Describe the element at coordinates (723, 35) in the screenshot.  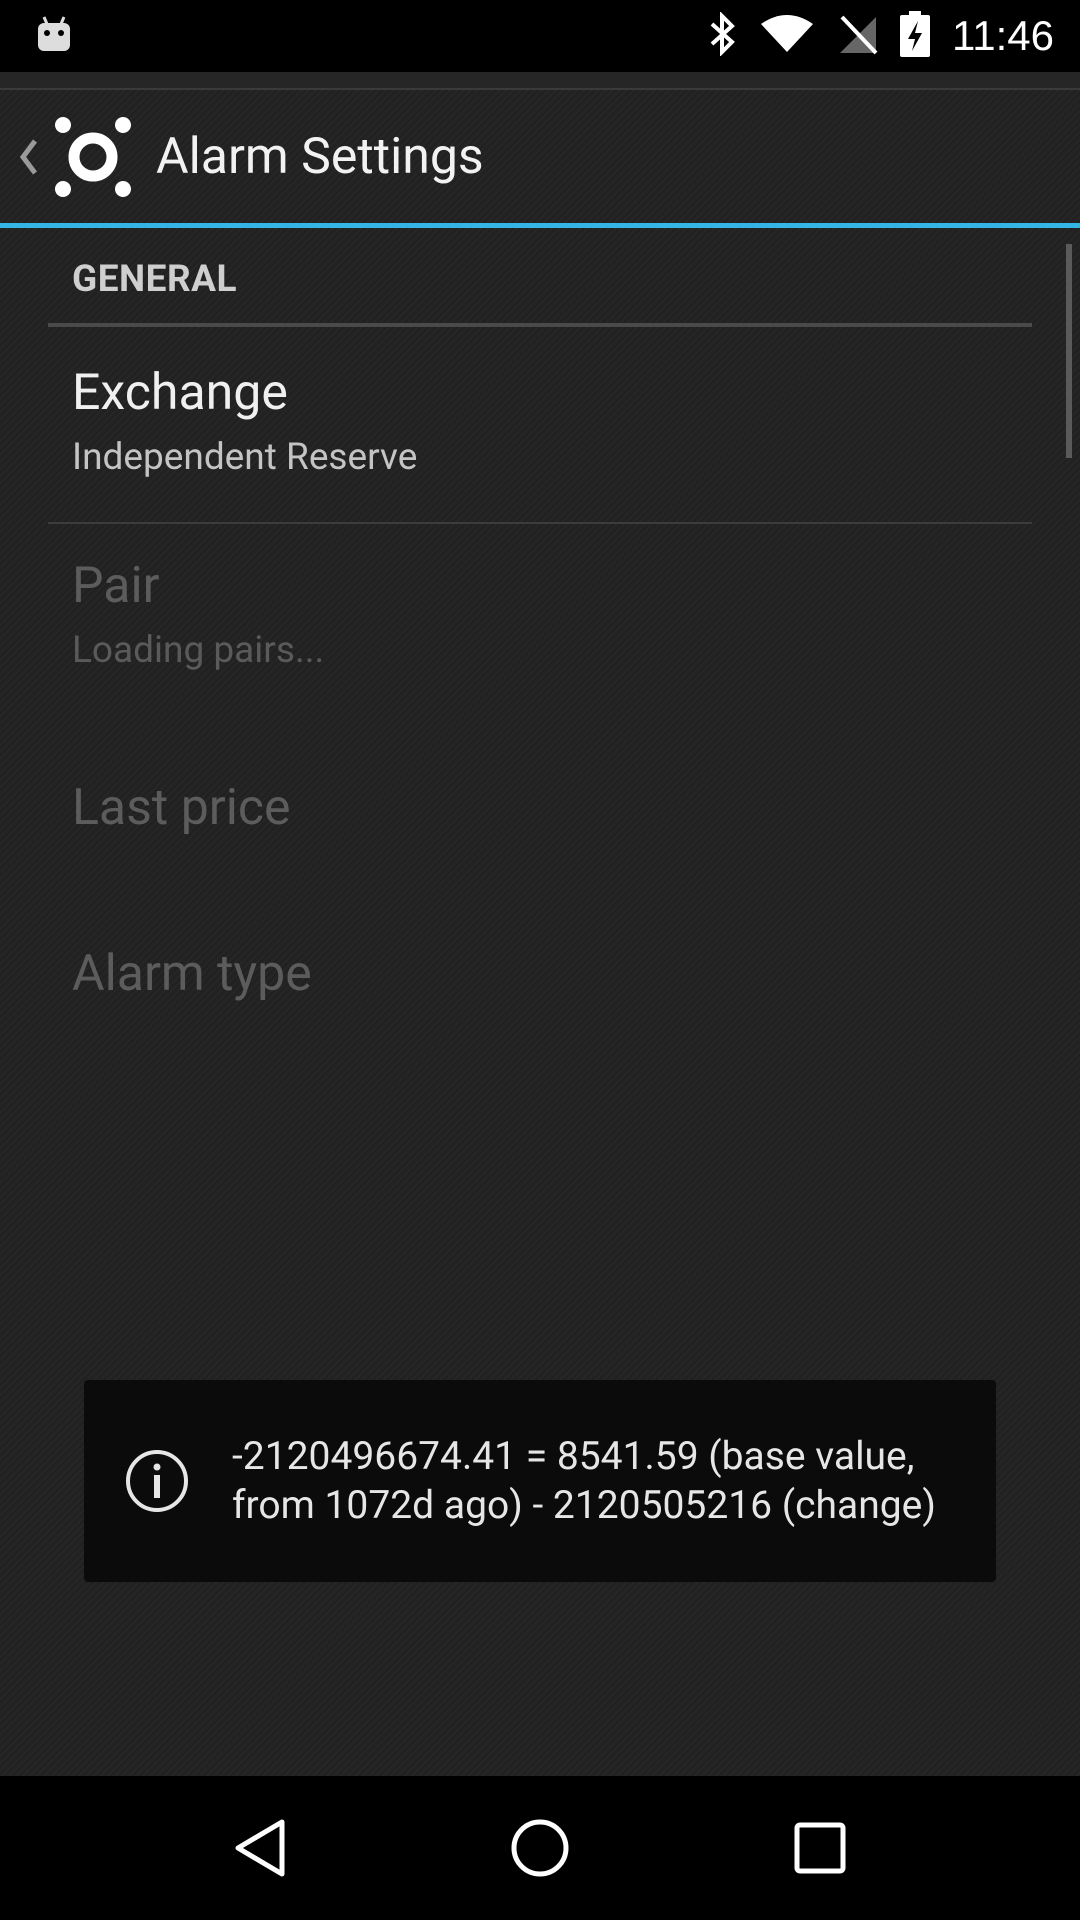
I see `bluetooth-icon` at that location.